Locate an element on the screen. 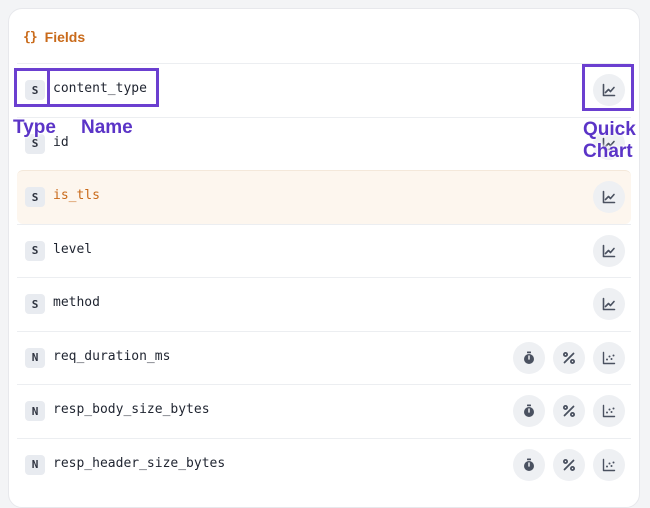  field-row-method: S method is located at coordinates (324, 304).